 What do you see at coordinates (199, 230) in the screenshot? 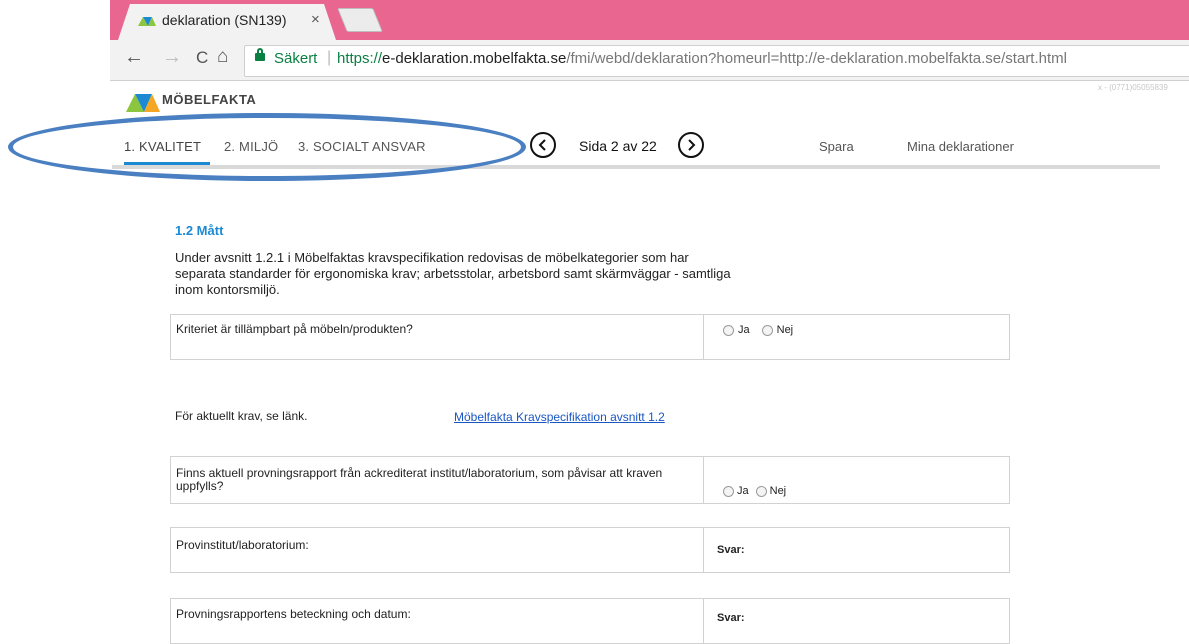
I see `section-title: 1.2 Mått` at bounding box center [199, 230].